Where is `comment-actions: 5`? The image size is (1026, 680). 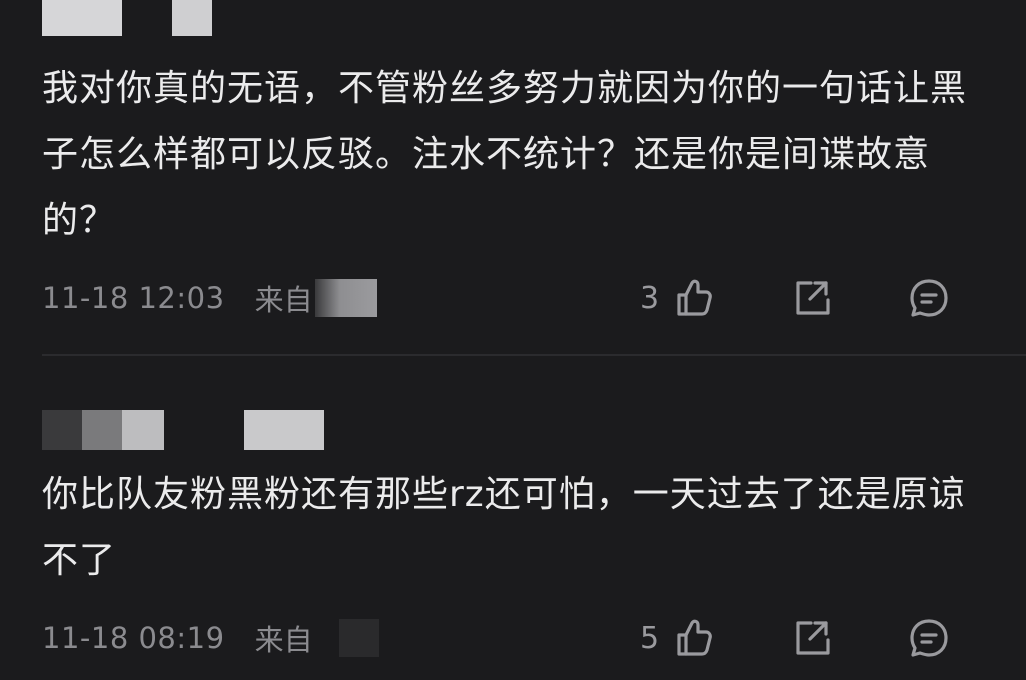 comment-actions: 5 is located at coordinates (795, 638).